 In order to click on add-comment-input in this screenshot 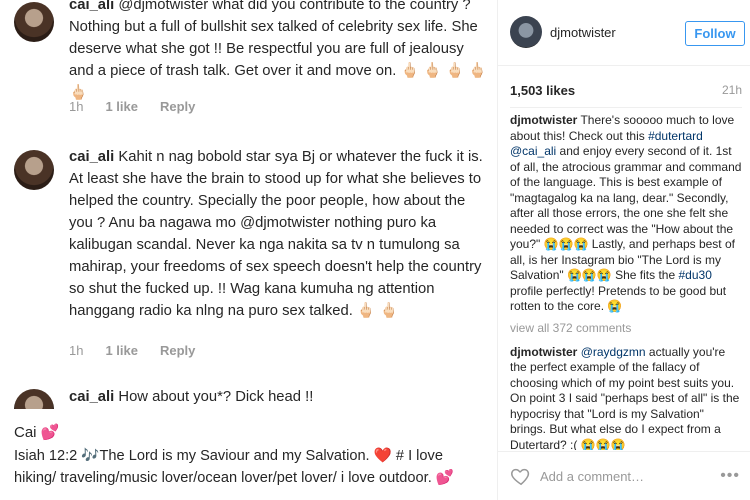, I will do `click(625, 476)`.